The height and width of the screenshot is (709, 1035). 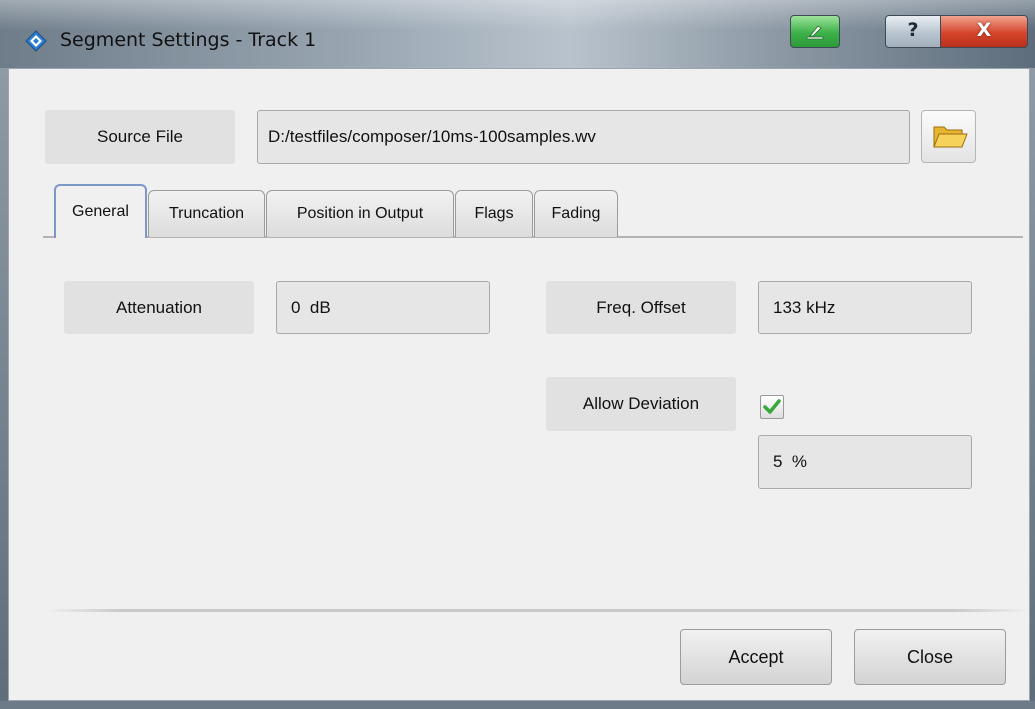 What do you see at coordinates (1032, 388) in the screenshot?
I see `window-frame-right` at bounding box center [1032, 388].